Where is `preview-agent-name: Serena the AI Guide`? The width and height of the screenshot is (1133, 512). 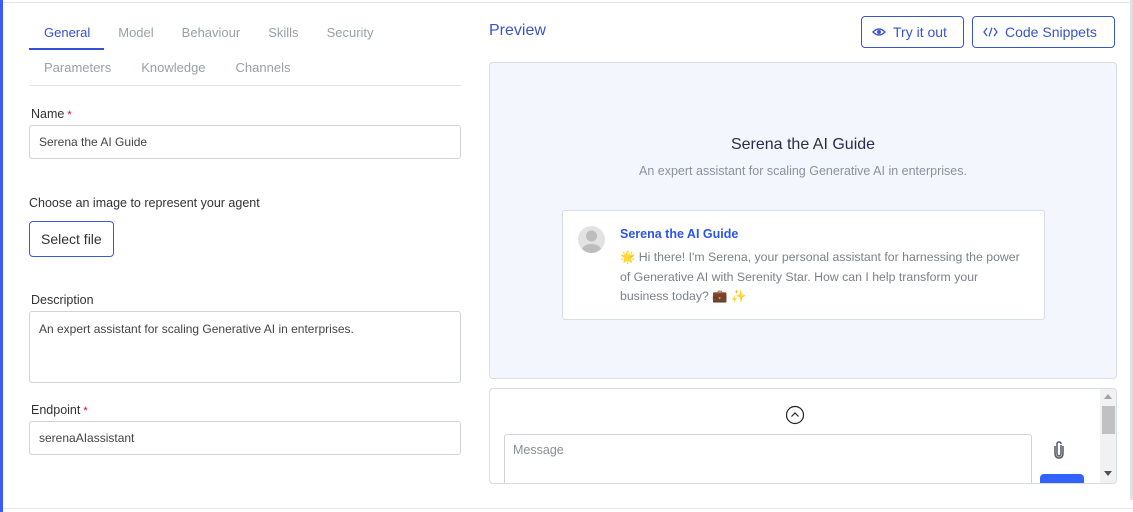
preview-agent-name: Serena the AI Guide is located at coordinates (803, 144).